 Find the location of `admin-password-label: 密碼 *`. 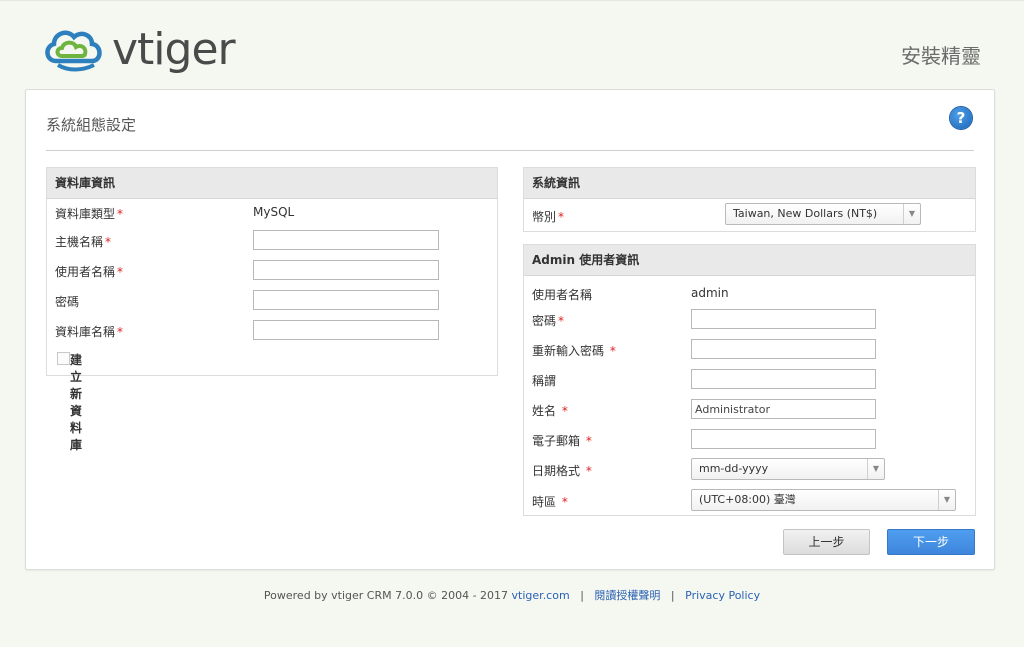

admin-password-label: 密碼 * is located at coordinates (548, 321).